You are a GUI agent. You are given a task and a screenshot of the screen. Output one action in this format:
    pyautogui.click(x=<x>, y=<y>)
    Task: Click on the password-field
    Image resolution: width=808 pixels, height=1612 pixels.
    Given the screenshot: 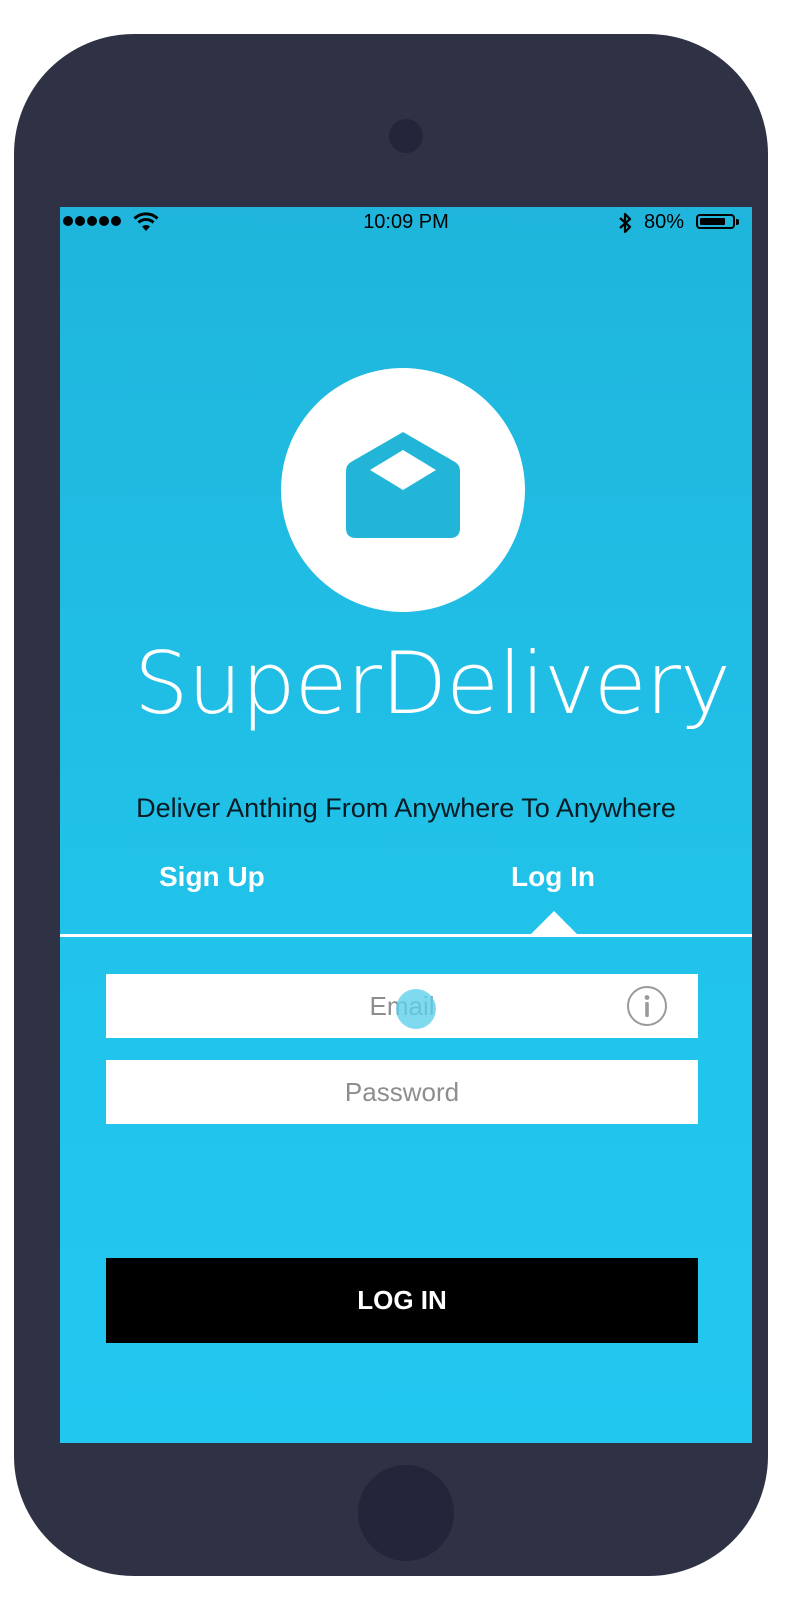 What is the action you would take?
    pyautogui.click(x=402, y=1092)
    